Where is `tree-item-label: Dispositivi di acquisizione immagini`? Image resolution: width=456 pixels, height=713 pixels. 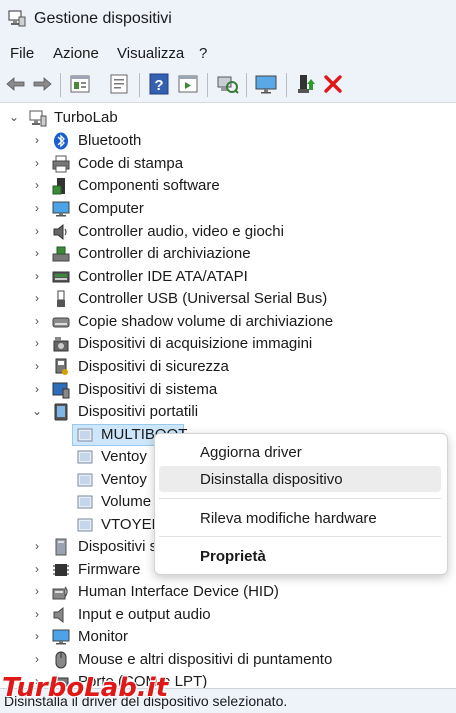 tree-item-label: Dispositivi di acquisizione immagini is located at coordinates (195, 343).